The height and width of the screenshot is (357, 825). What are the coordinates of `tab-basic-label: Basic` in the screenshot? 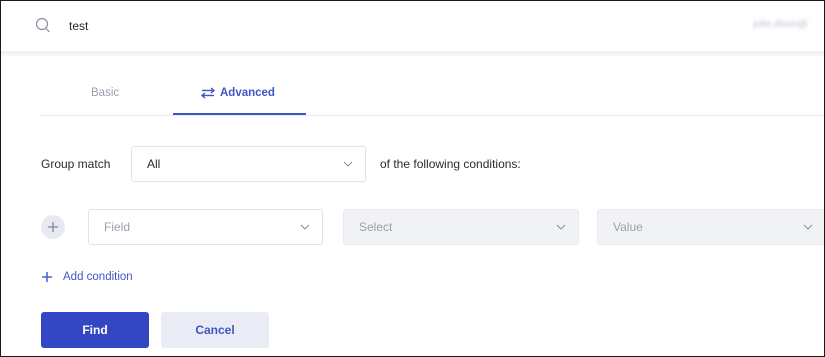 It's located at (105, 93).